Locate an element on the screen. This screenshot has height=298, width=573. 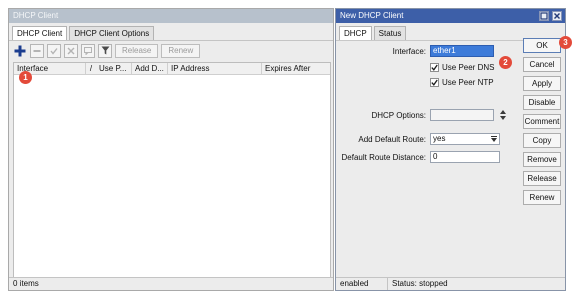
comment-icon is located at coordinates (88, 50).